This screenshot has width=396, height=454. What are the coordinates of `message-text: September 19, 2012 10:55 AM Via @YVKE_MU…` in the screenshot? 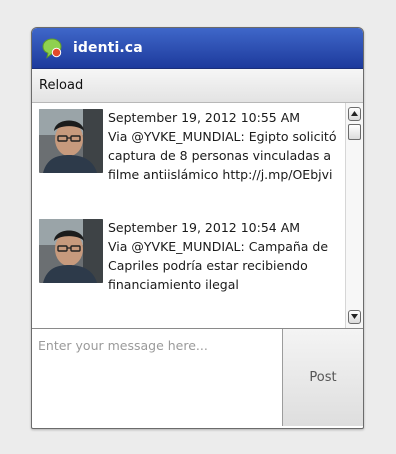 It's located at (224, 160).